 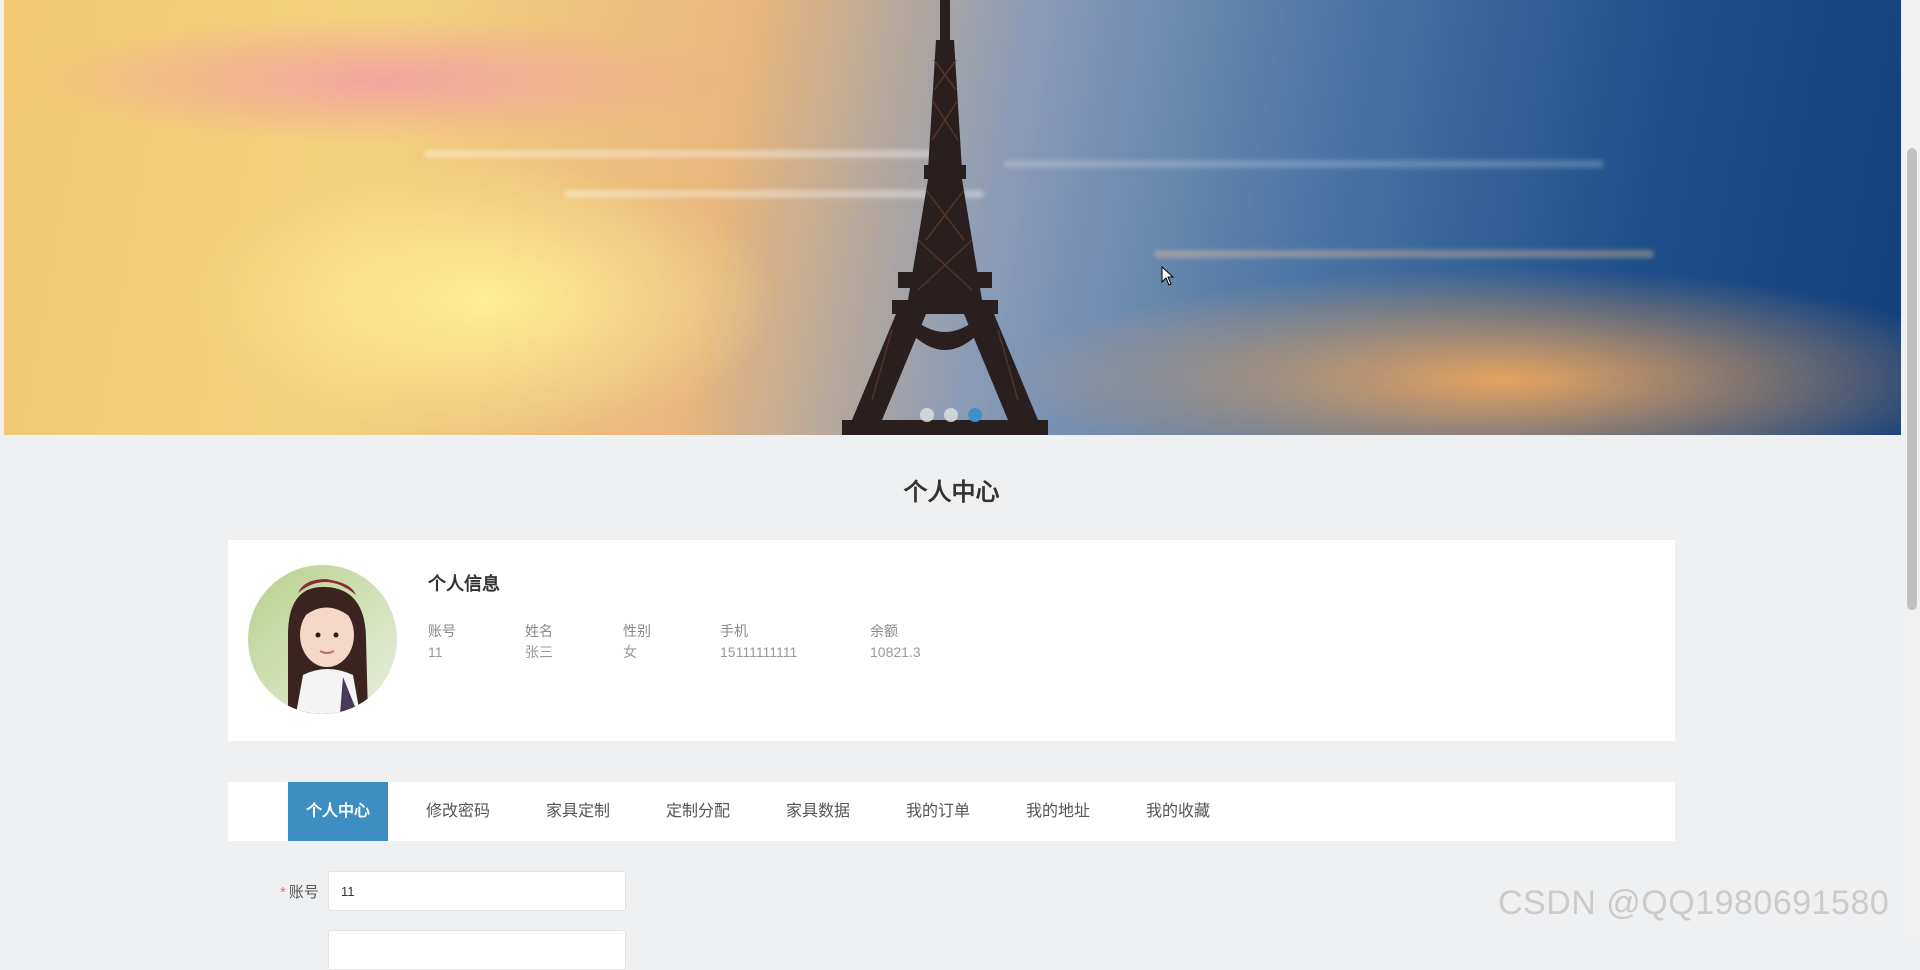 I want to click on tab-my-orders: 我的订单, so click(x=938, y=811).